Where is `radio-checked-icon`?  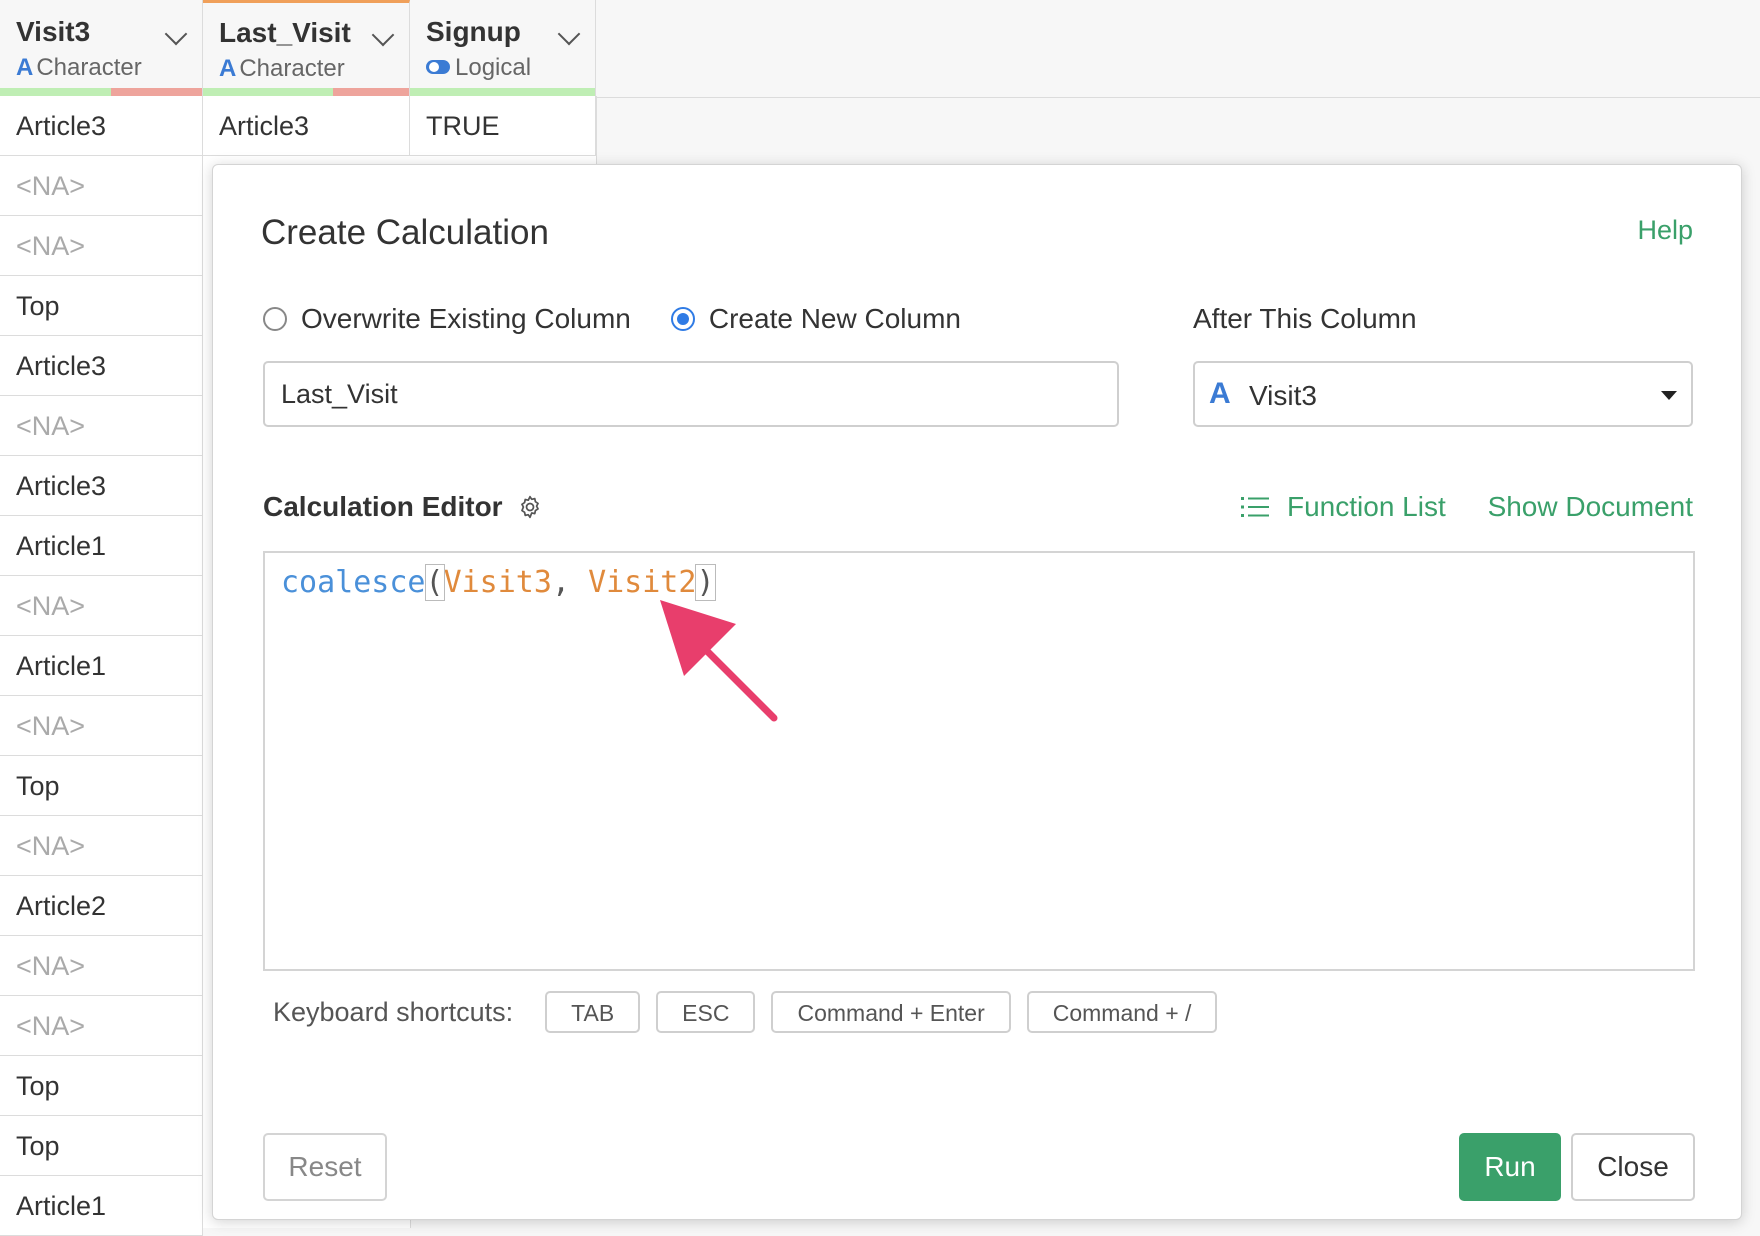 radio-checked-icon is located at coordinates (682, 319).